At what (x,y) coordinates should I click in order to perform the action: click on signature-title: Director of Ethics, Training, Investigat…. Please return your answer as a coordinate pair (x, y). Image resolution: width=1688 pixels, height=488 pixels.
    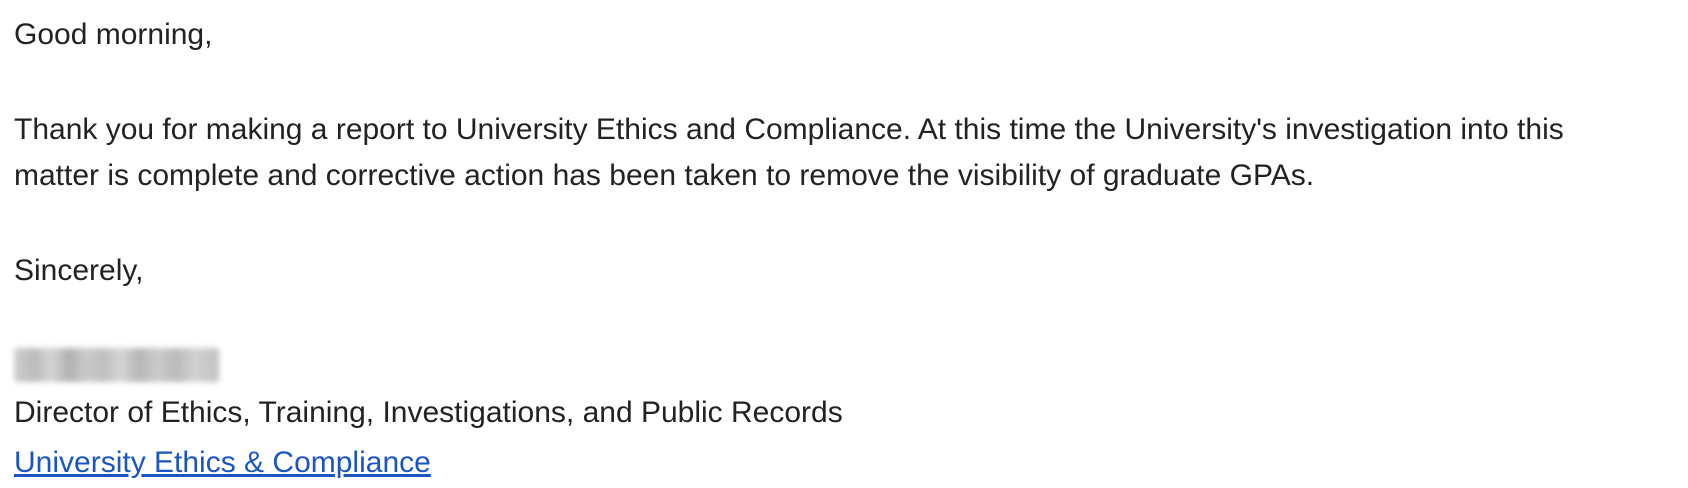
    Looking at the image, I should click on (428, 412).